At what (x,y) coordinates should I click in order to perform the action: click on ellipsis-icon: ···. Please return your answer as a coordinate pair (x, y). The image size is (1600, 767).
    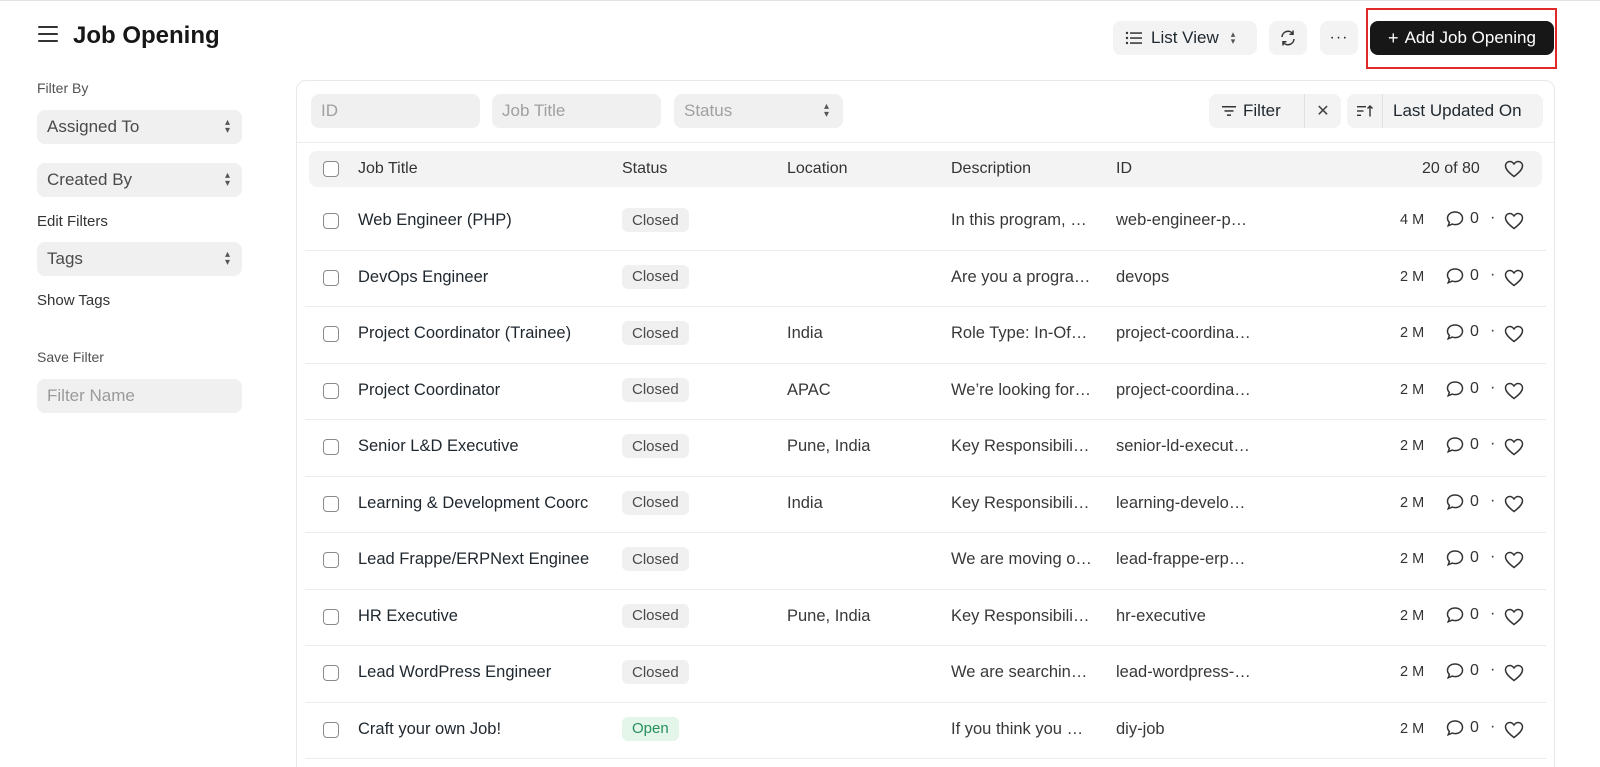
    Looking at the image, I should click on (1339, 37).